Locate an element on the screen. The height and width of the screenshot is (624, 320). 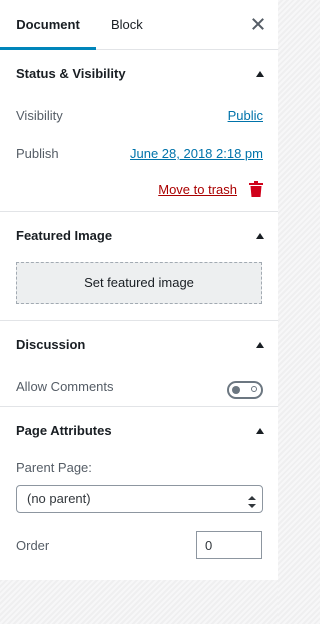
tab-document: Document is located at coordinates (48, 25).